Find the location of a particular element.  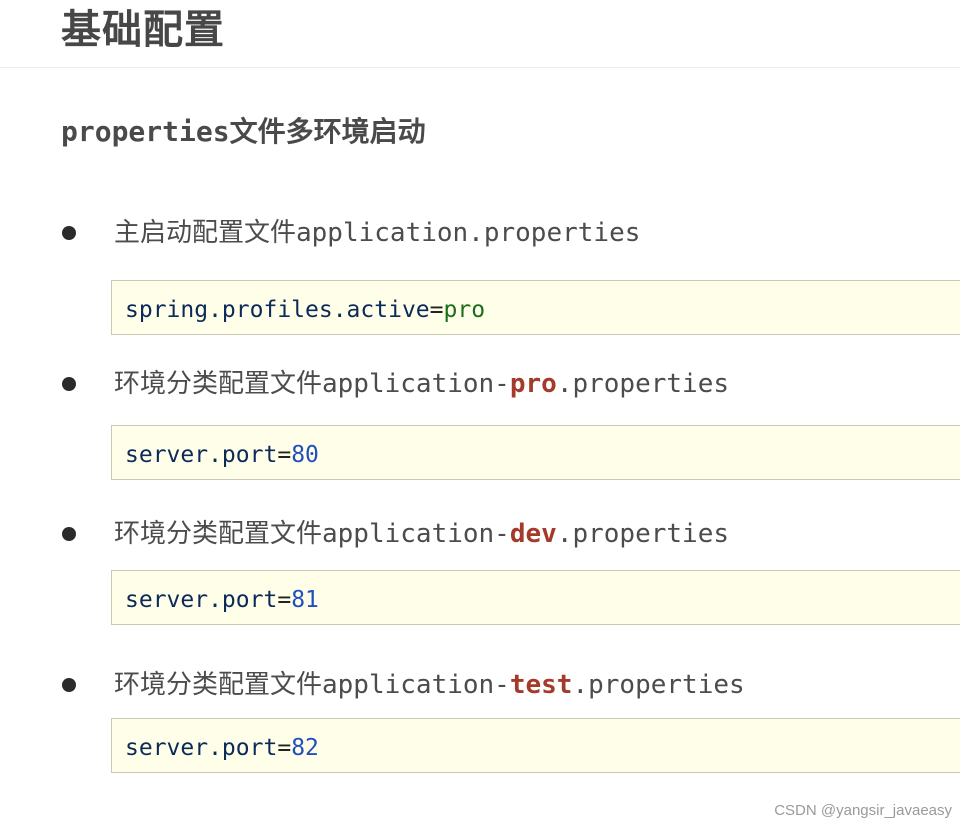

code-line: server.port=81 is located at coordinates (222, 600).